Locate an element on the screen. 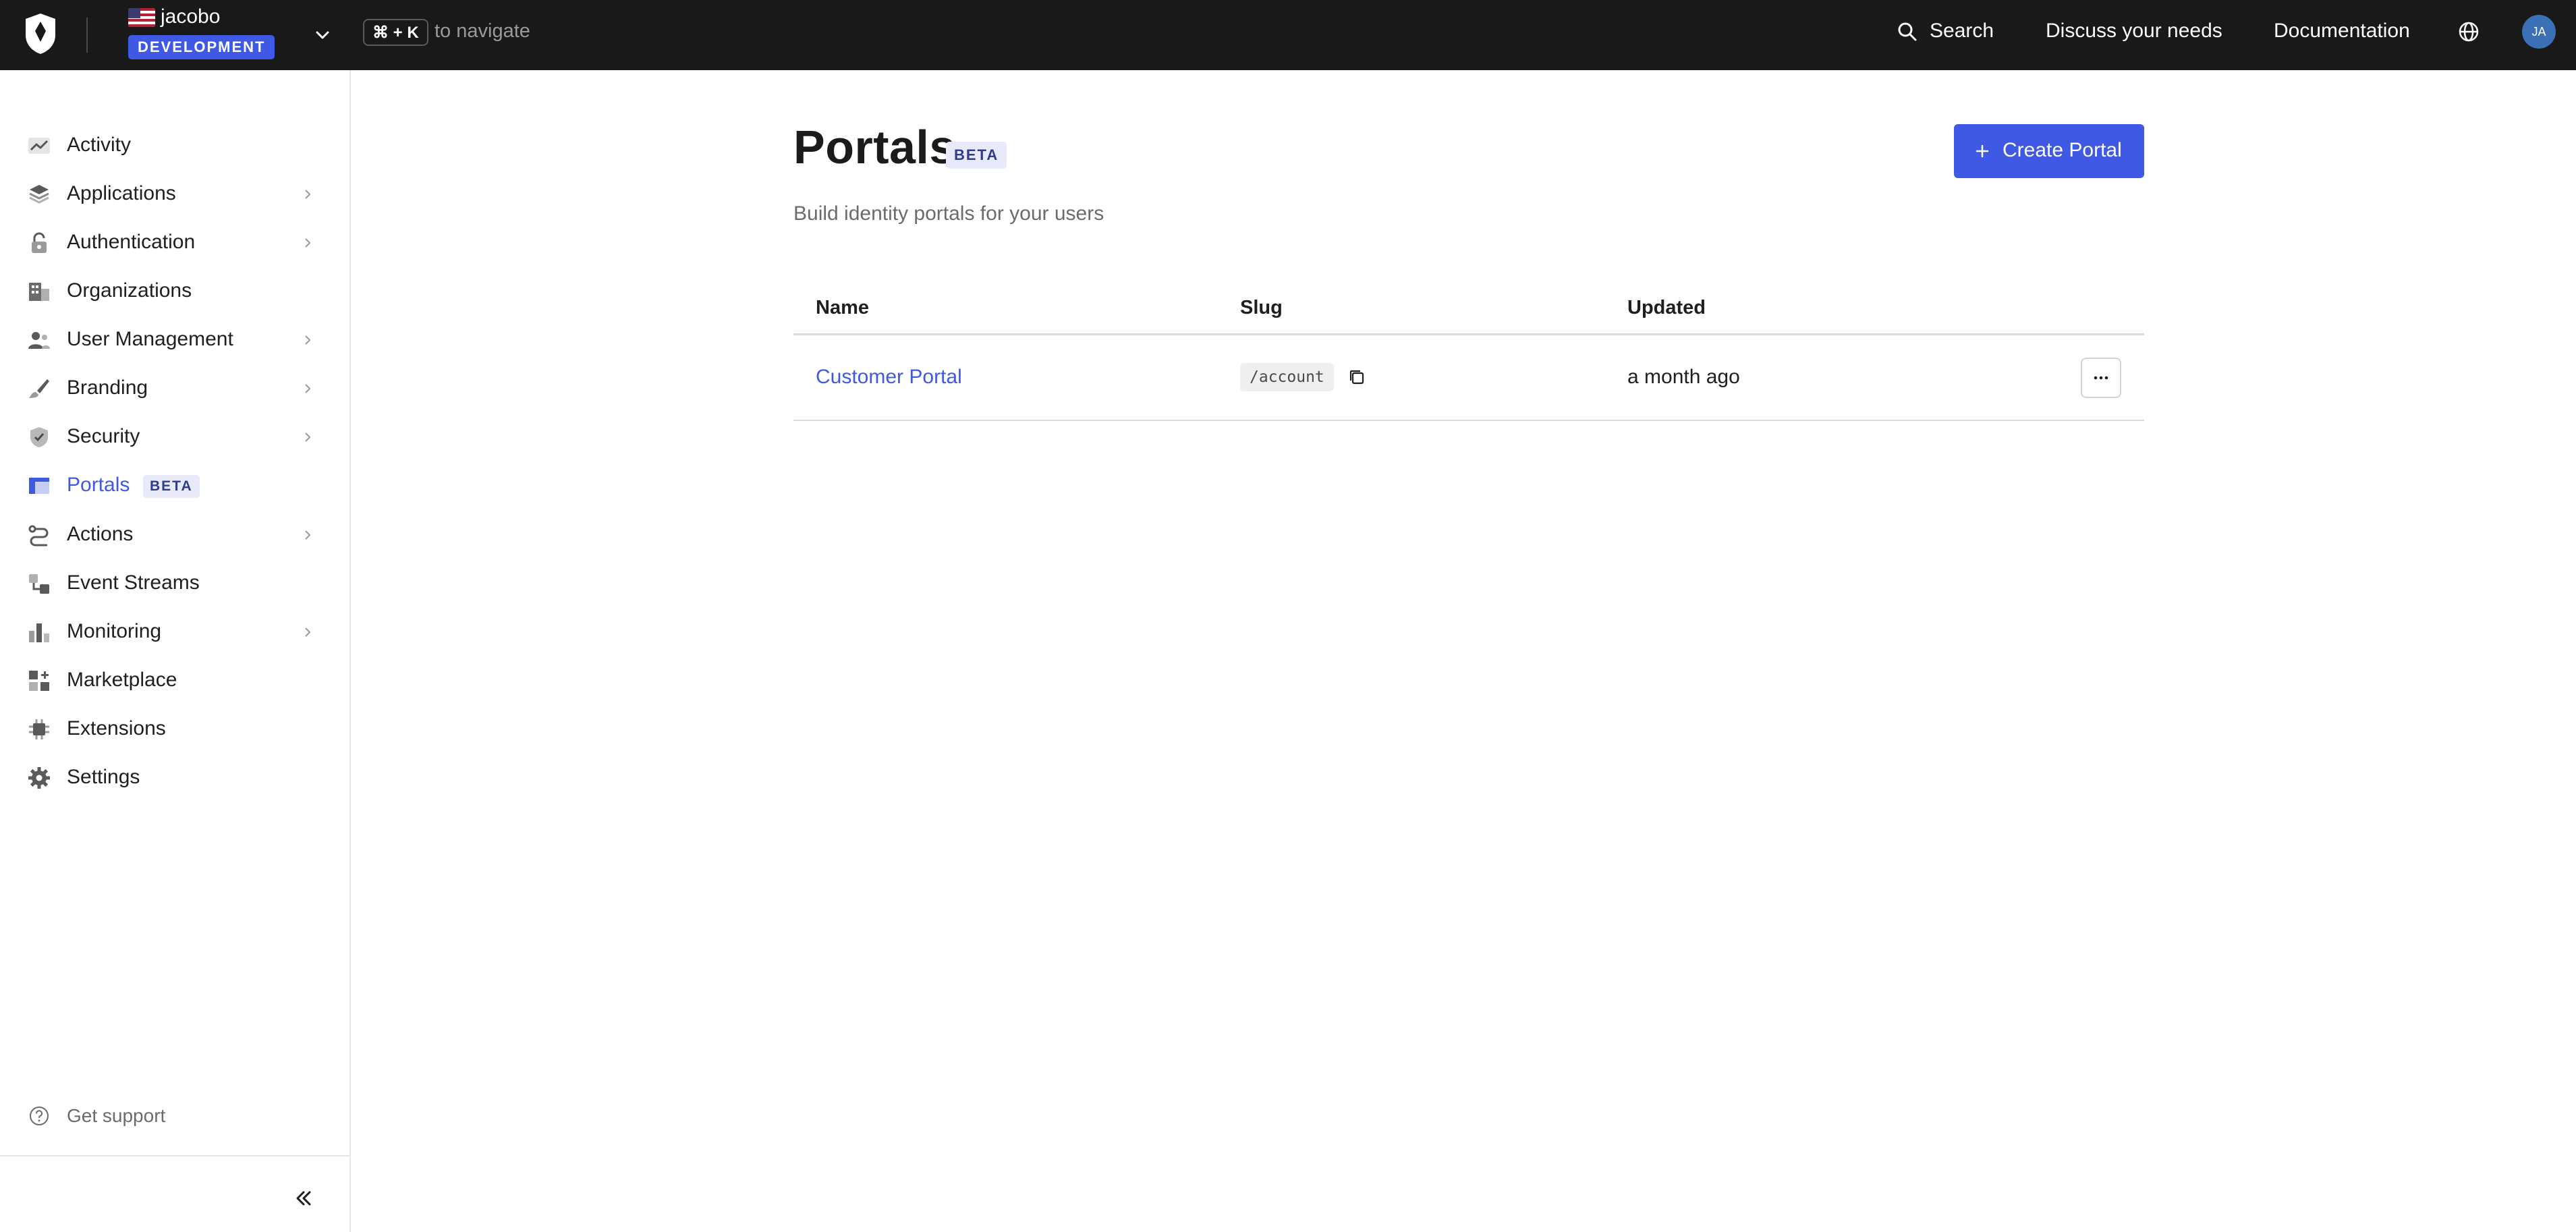 The image size is (2576, 1232). sidebar-item-organizations: Organizations is located at coordinates (174, 291).